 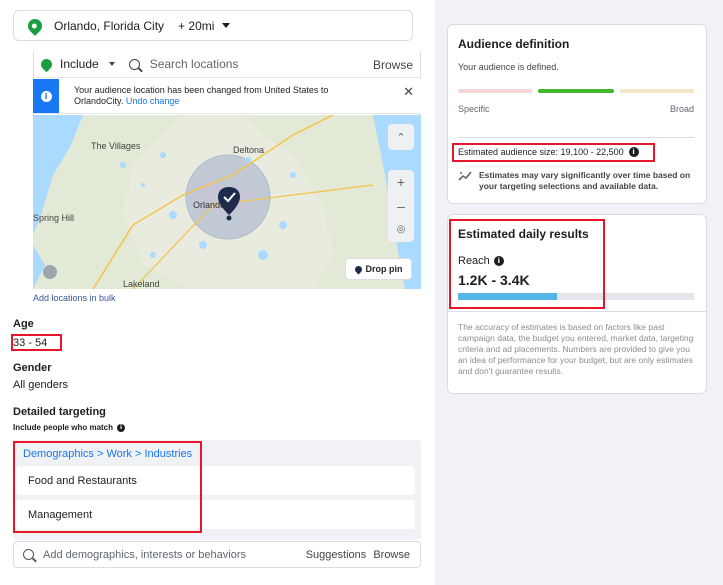 I want to click on drop-pin-label: Drop pin, so click(x=384, y=269).